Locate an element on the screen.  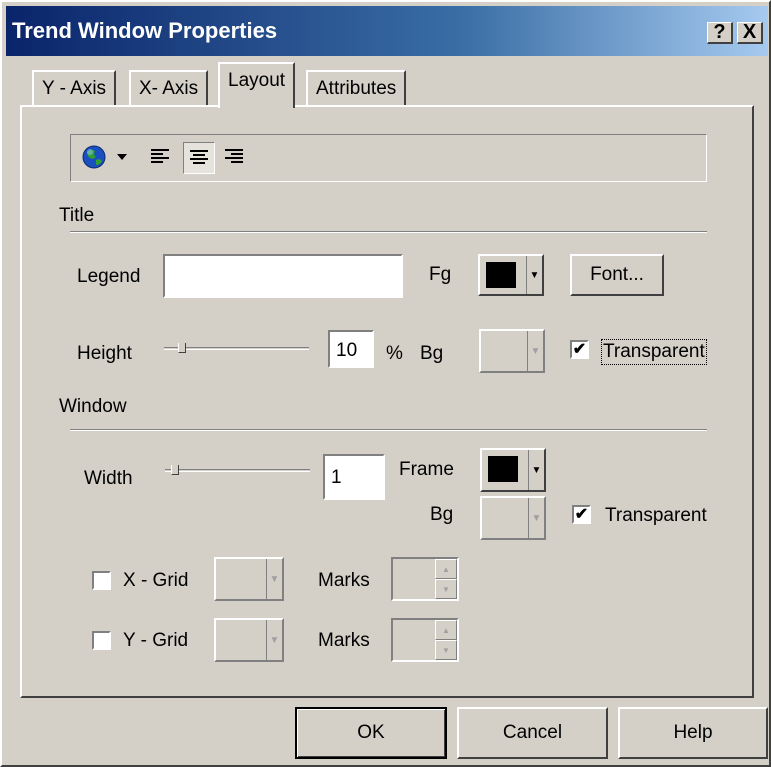
window-separator is located at coordinates (388, 430).